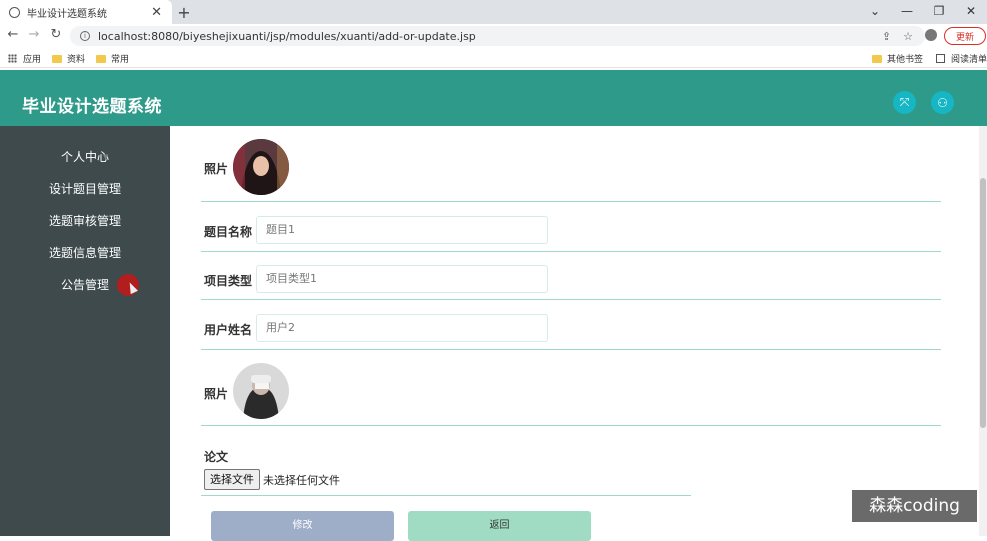 Image resolution: width=987 pixels, height=541 pixels. Describe the element at coordinates (34, 34) in the screenshot. I see `forward-arrow-icon: →` at that location.